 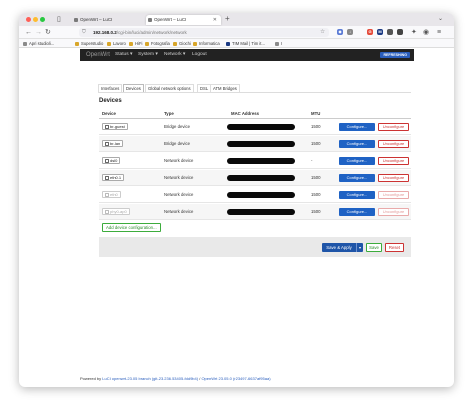 What do you see at coordinates (245, 113) in the screenshot?
I see `column-header-mac: MAC Address` at bounding box center [245, 113].